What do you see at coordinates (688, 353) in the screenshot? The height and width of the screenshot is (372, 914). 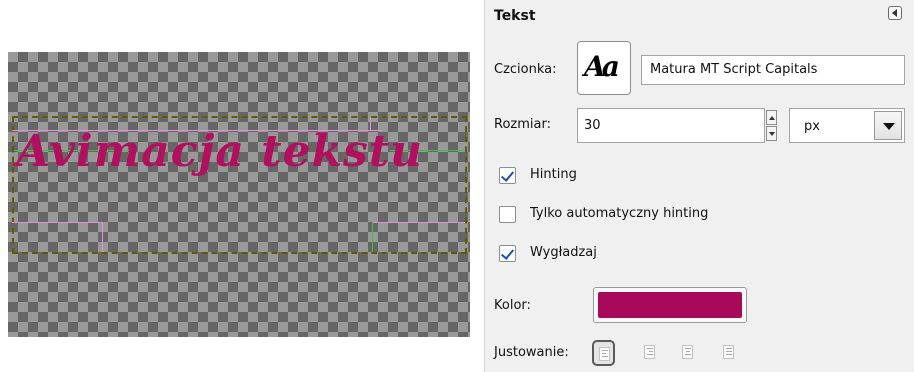 I see `justify-center-icon` at bounding box center [688, 353].